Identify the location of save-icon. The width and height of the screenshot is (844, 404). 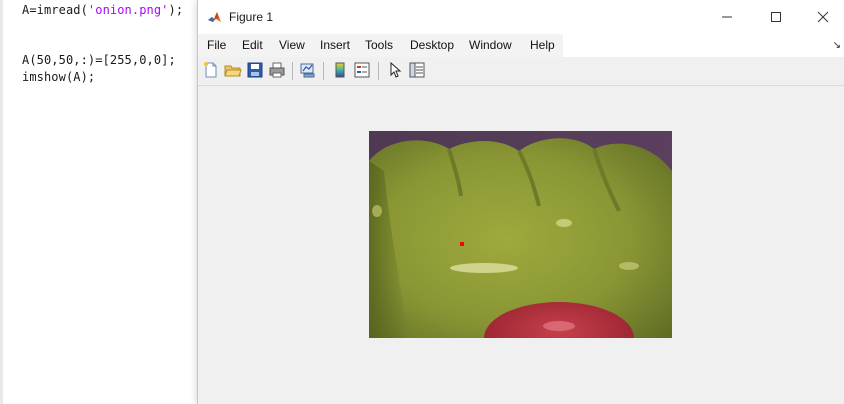
(255, 70).